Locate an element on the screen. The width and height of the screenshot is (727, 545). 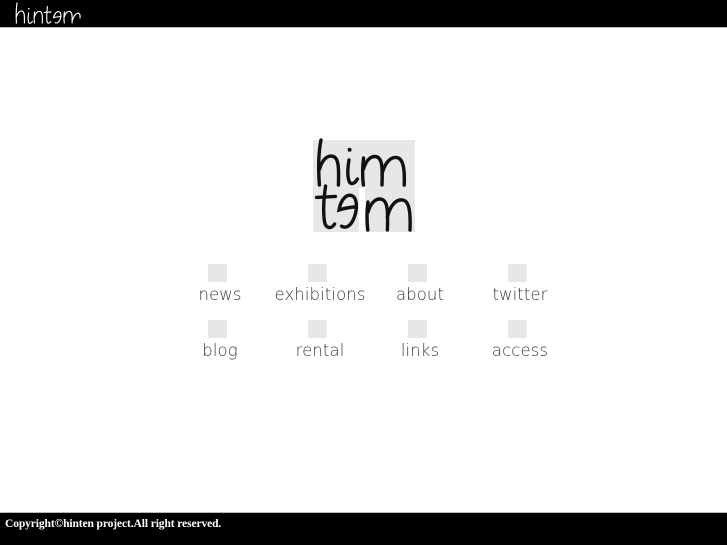
menu-label: rental is located at coordinates (320, 350).